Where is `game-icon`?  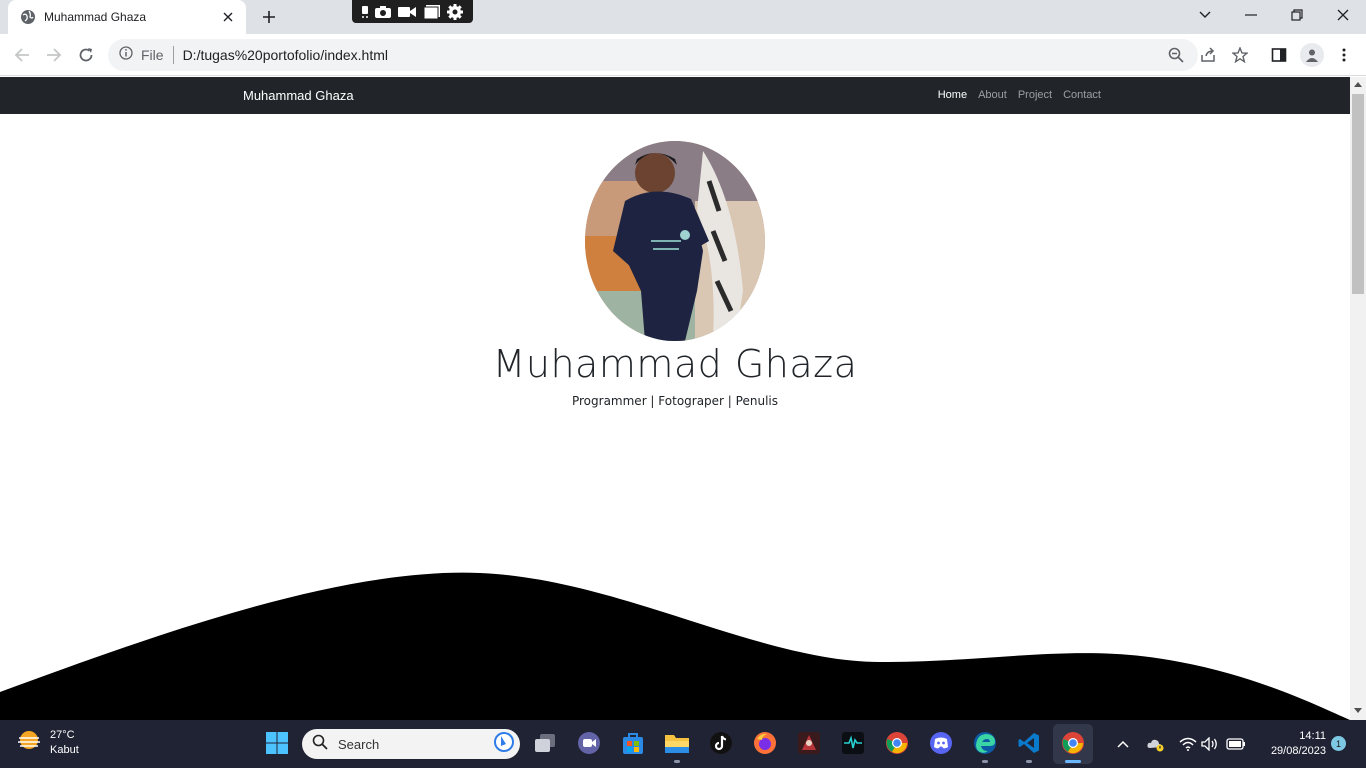
game-icon is located at coordinates (809, 743).